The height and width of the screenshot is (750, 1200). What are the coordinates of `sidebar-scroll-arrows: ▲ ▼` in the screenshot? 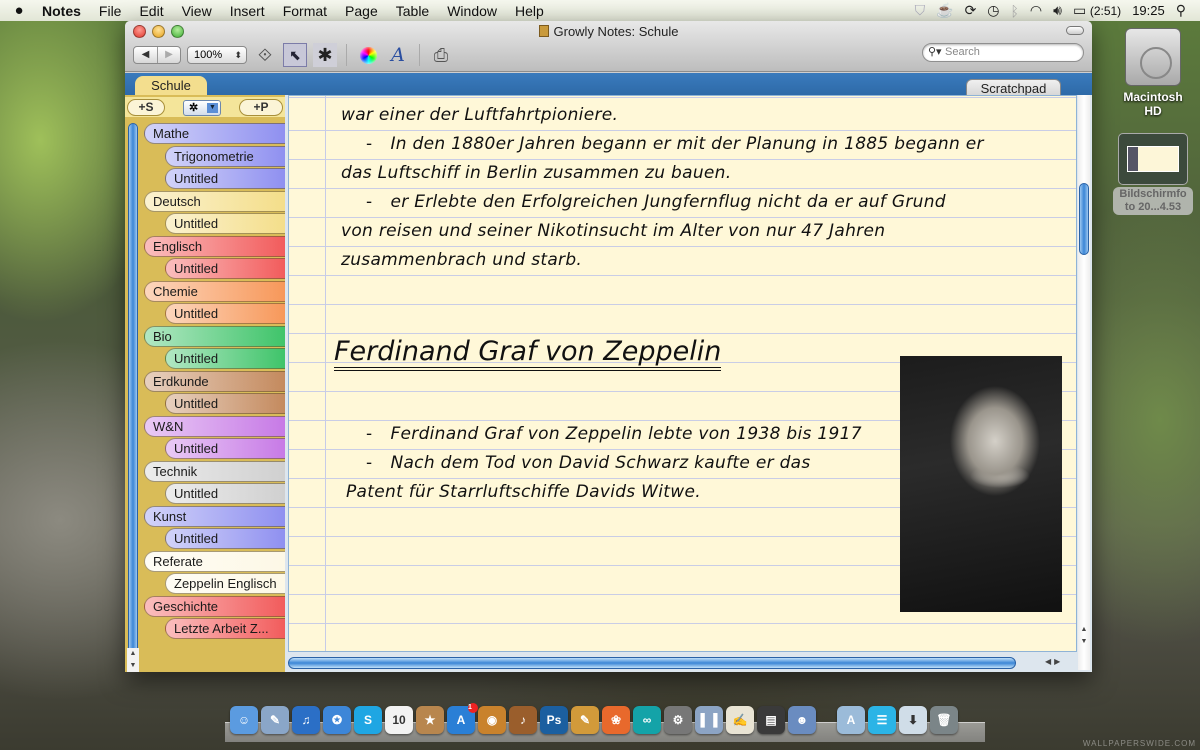 It's located at (133, 660).